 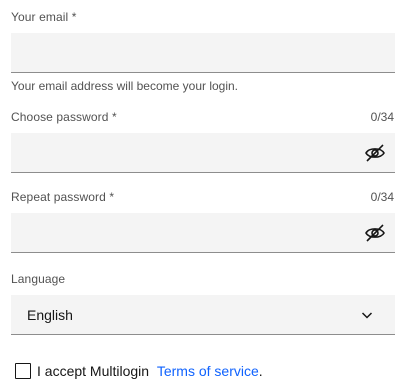 What do you see at coordinates (260, 371) in the screenshot?
I see `terms-suffix: .` at bounding box center [260, 371].